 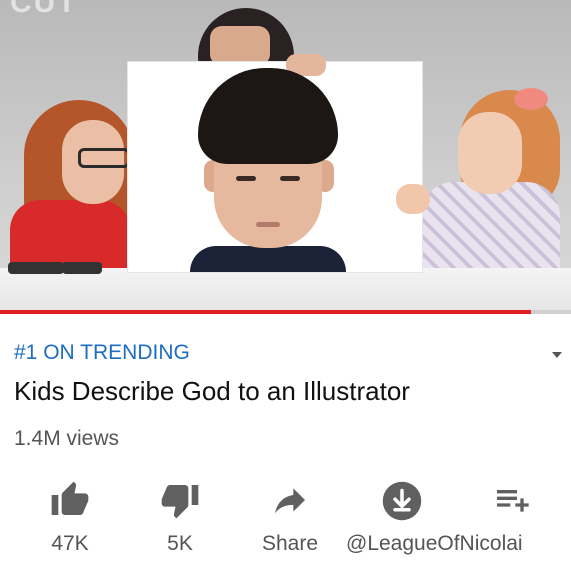 I want to click on expand-description-icon, so click(x=557, y=355).